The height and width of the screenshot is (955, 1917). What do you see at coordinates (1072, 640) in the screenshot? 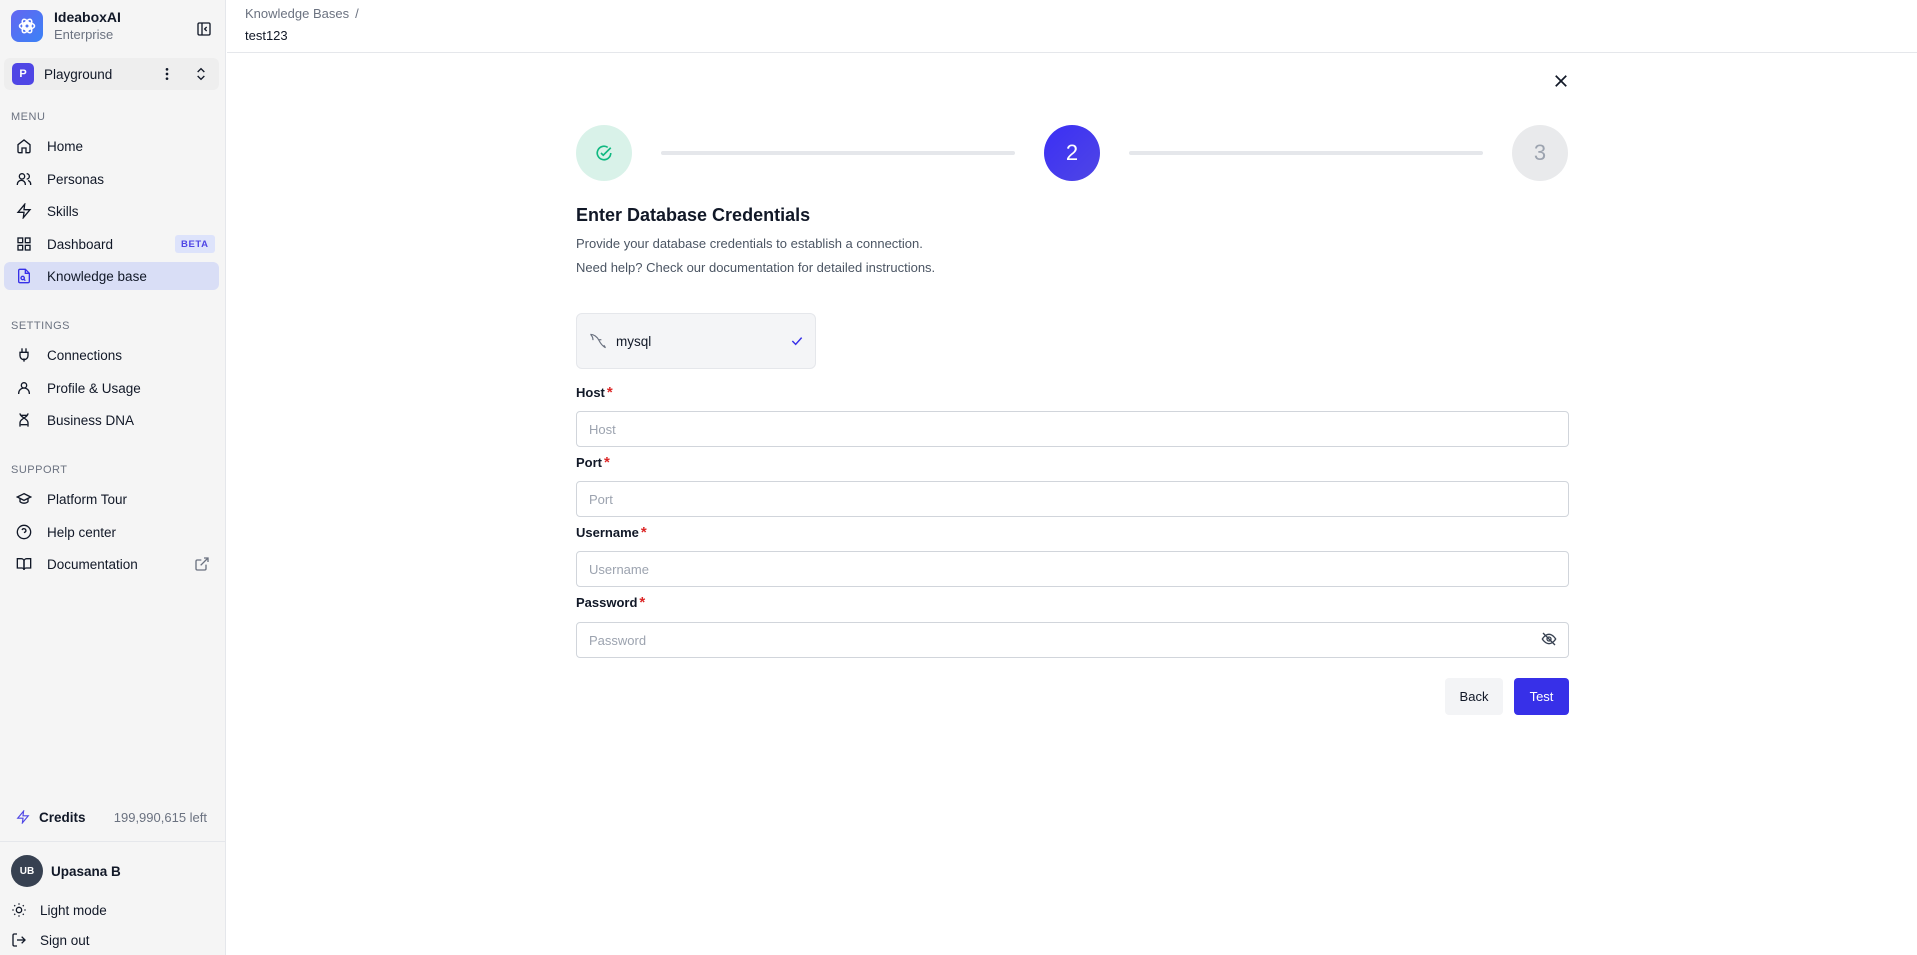
I see `password-input` at bounding box center [1072, 640].